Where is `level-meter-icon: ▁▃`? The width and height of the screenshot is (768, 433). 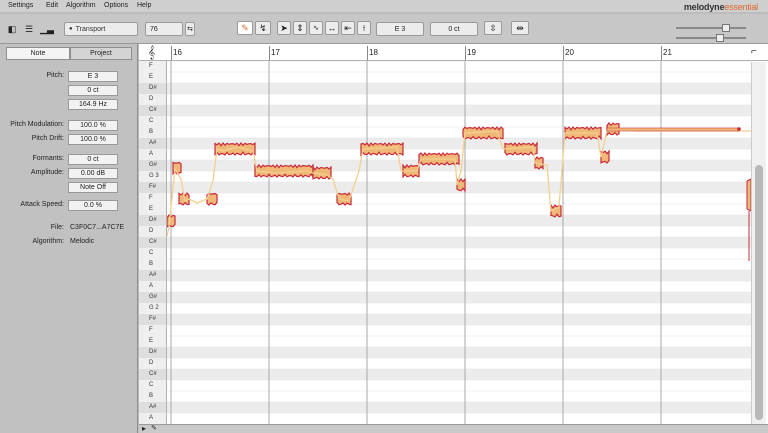 level-meter-icon: ▁▃ is located at coordinates (47, 29).